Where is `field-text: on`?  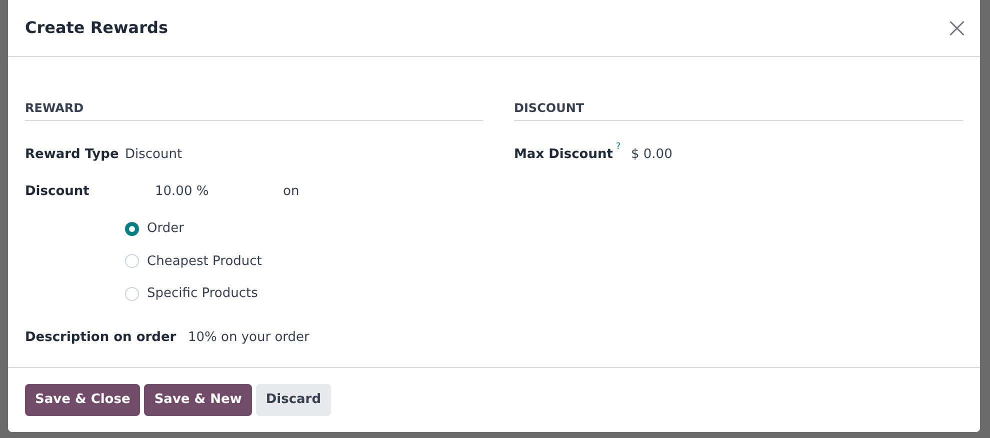 field-text: on is located at coordinates (291, 191).